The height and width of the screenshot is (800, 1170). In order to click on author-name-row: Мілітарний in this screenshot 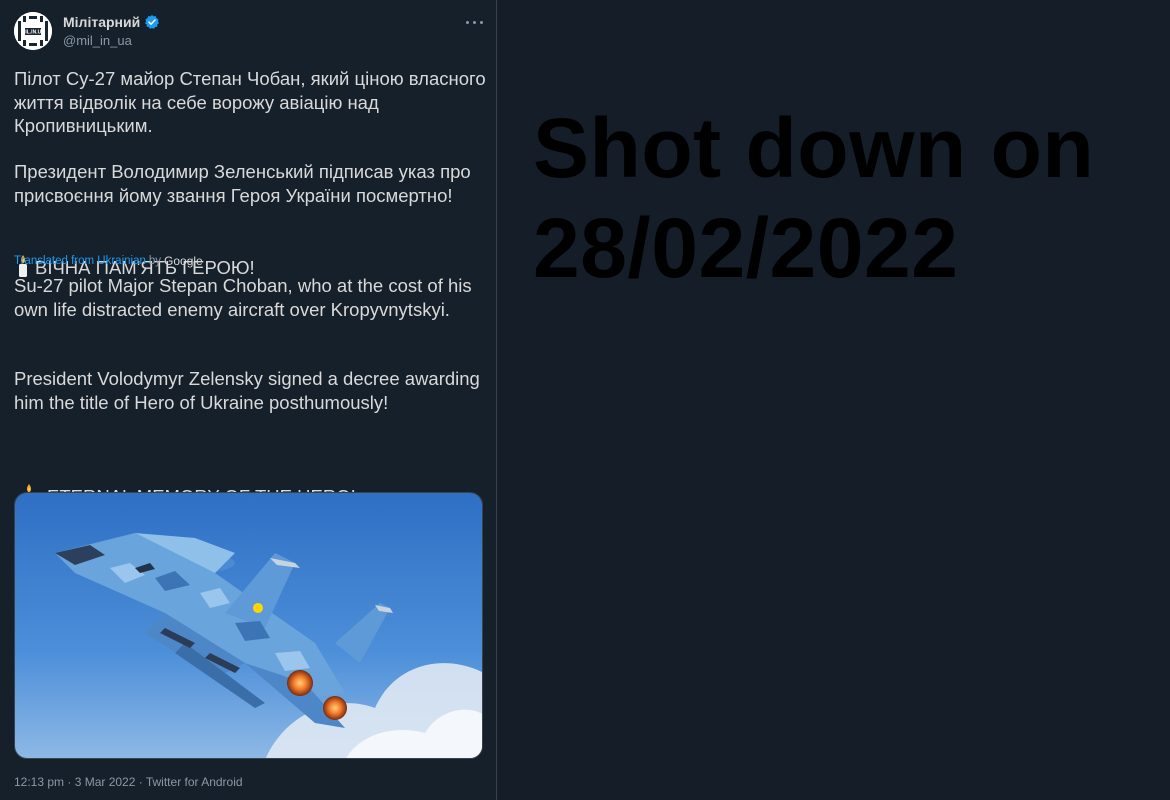, I will do `click(111, 22)`.